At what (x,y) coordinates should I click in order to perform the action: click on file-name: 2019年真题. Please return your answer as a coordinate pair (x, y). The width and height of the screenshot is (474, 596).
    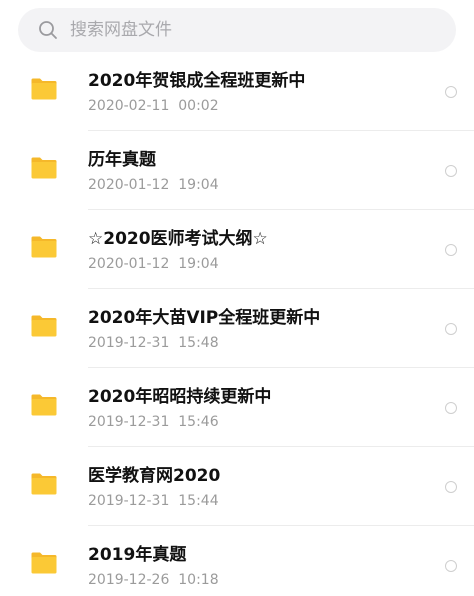
    Looking at the image, I should click on (137, 555).